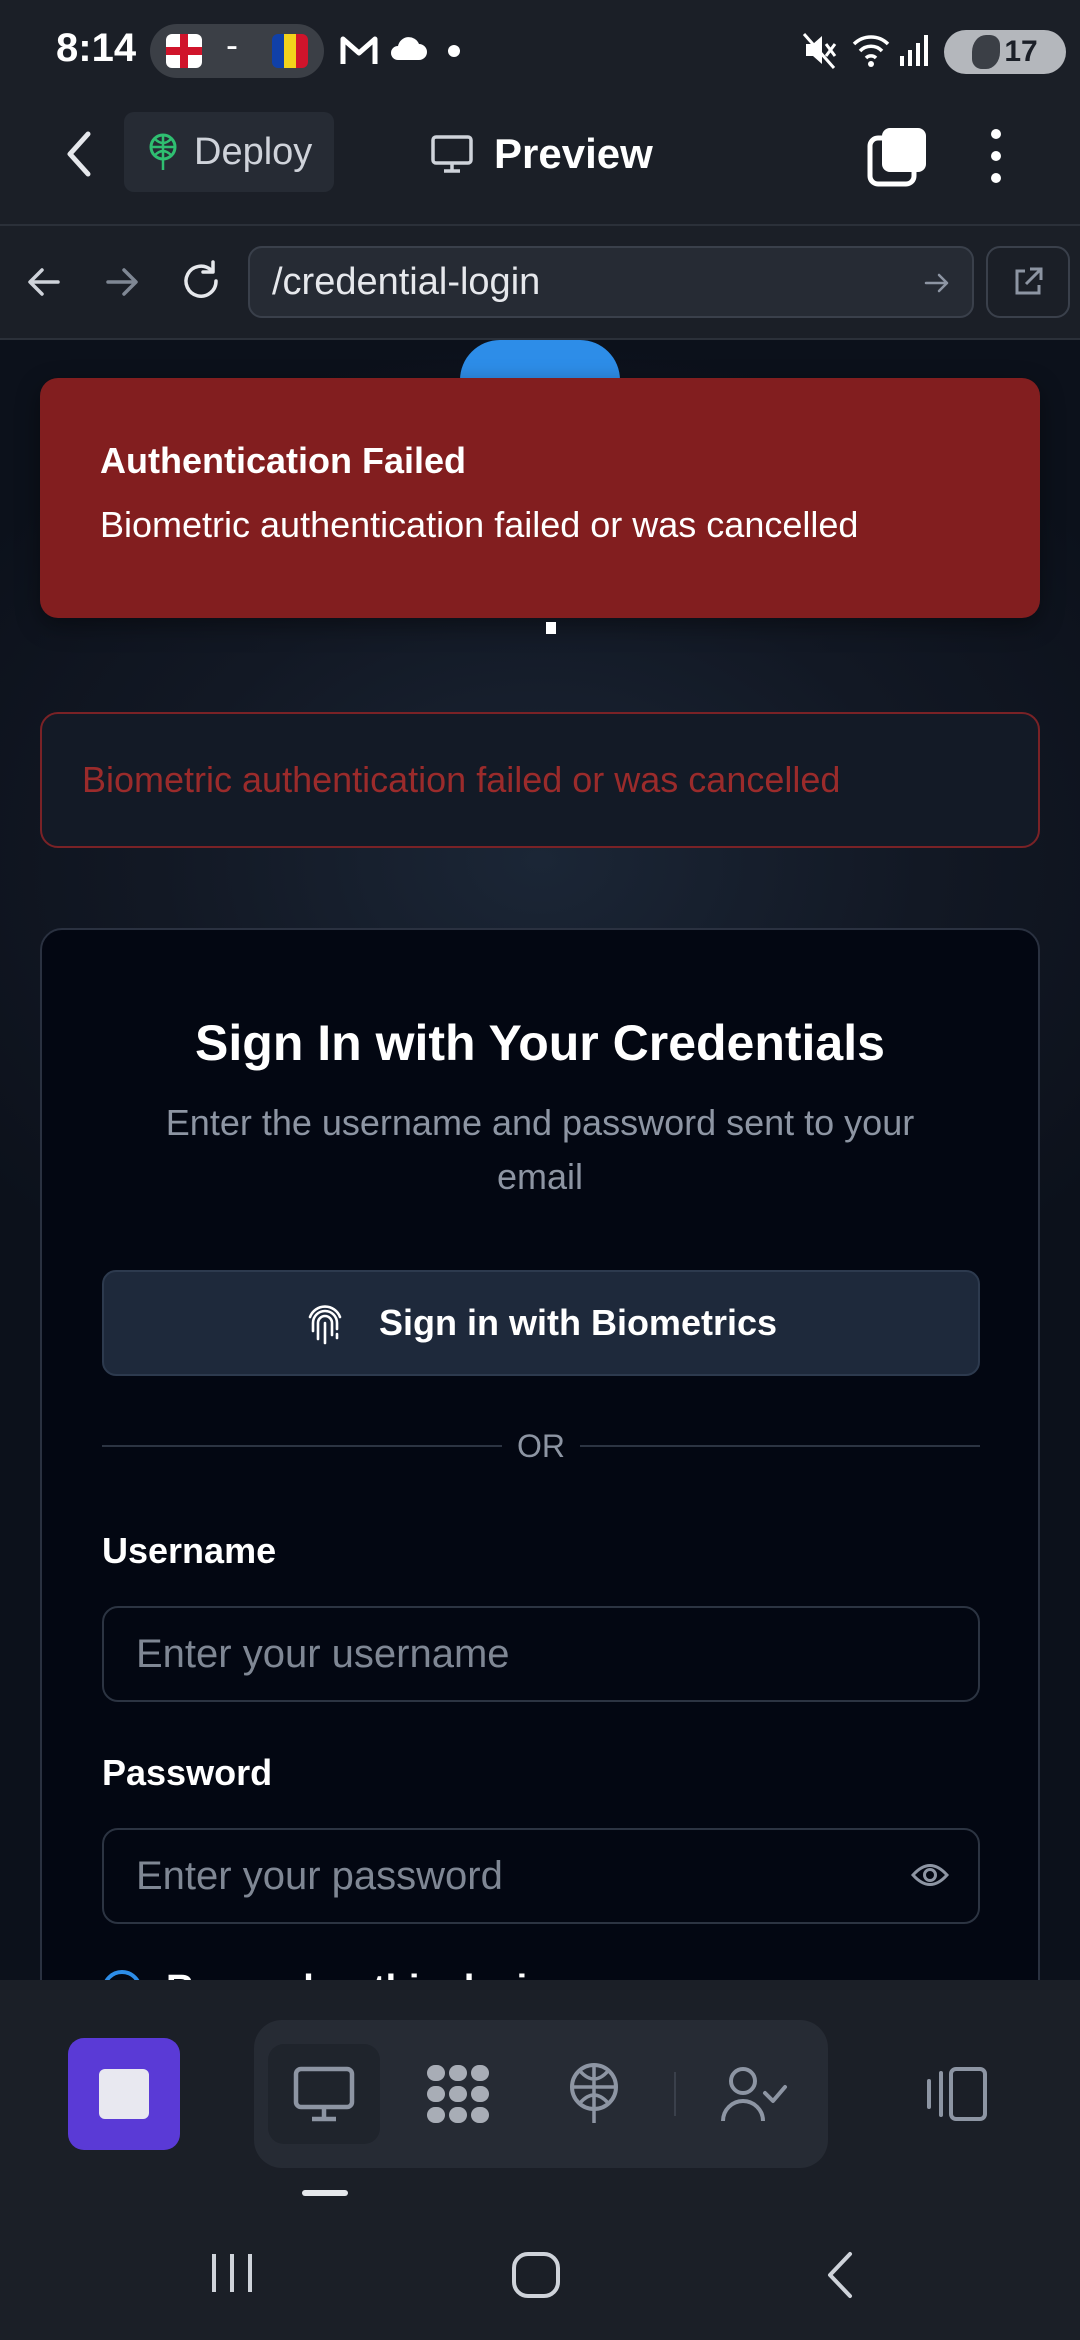 Image resolution: width=1080 pixels, height=2340 pixels. What do you see at coordinates (367, 1974) in the screenshot?
I see `remember-device-label: Remember this device` at bounding box center [367, 1974].